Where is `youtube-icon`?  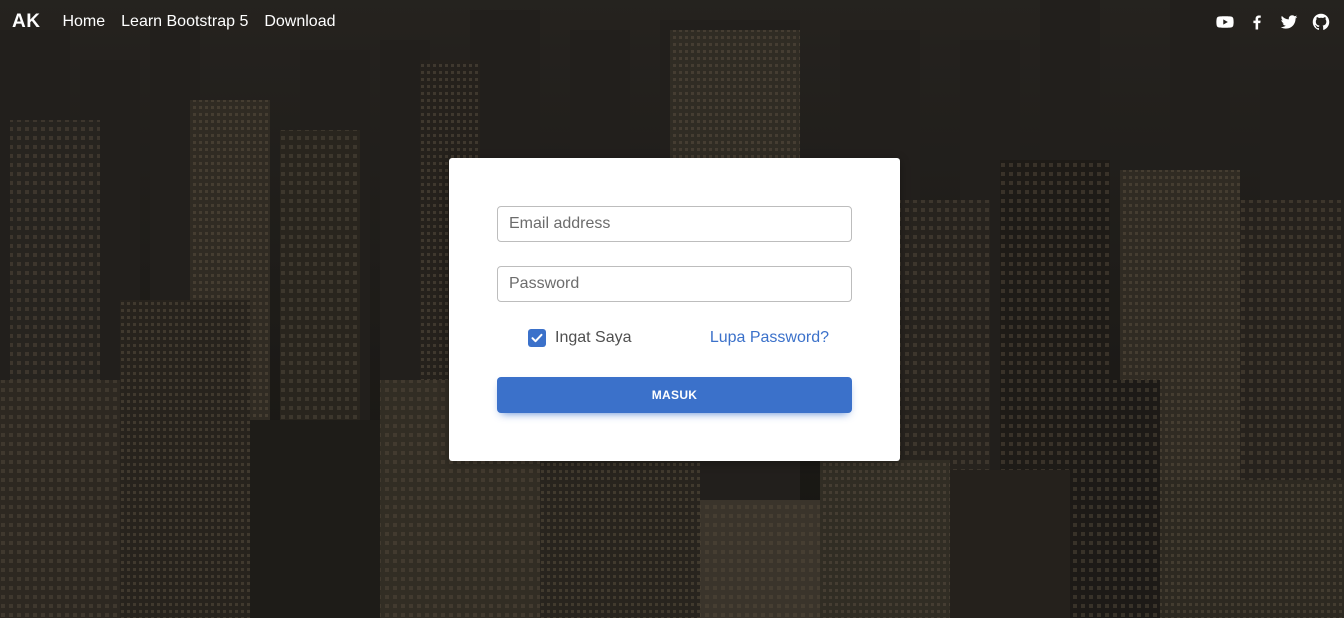 youtube-icon is located at coordinates (1225, 22).